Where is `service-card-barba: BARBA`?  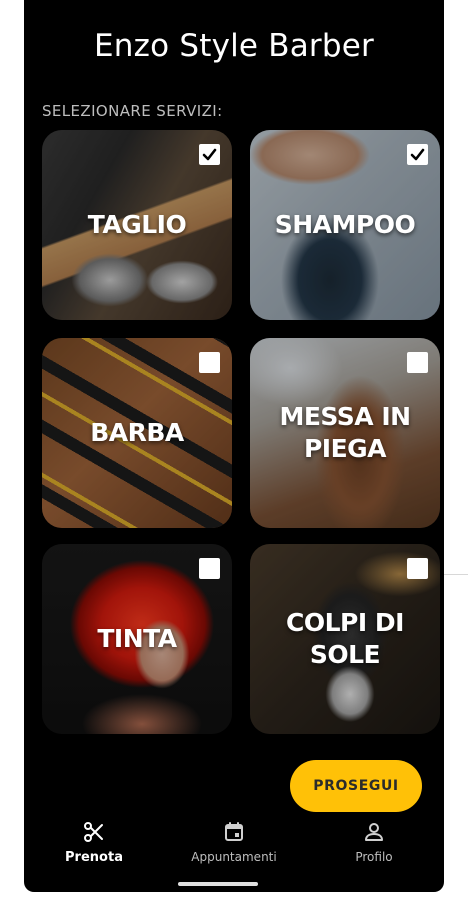 service-card-barba: BARBA is located at coordinates (137, 433).